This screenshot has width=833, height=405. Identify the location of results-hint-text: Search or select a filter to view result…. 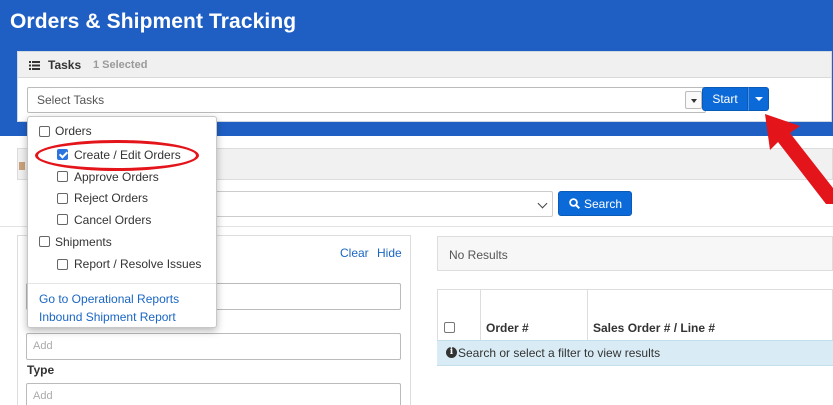
(559, 353).